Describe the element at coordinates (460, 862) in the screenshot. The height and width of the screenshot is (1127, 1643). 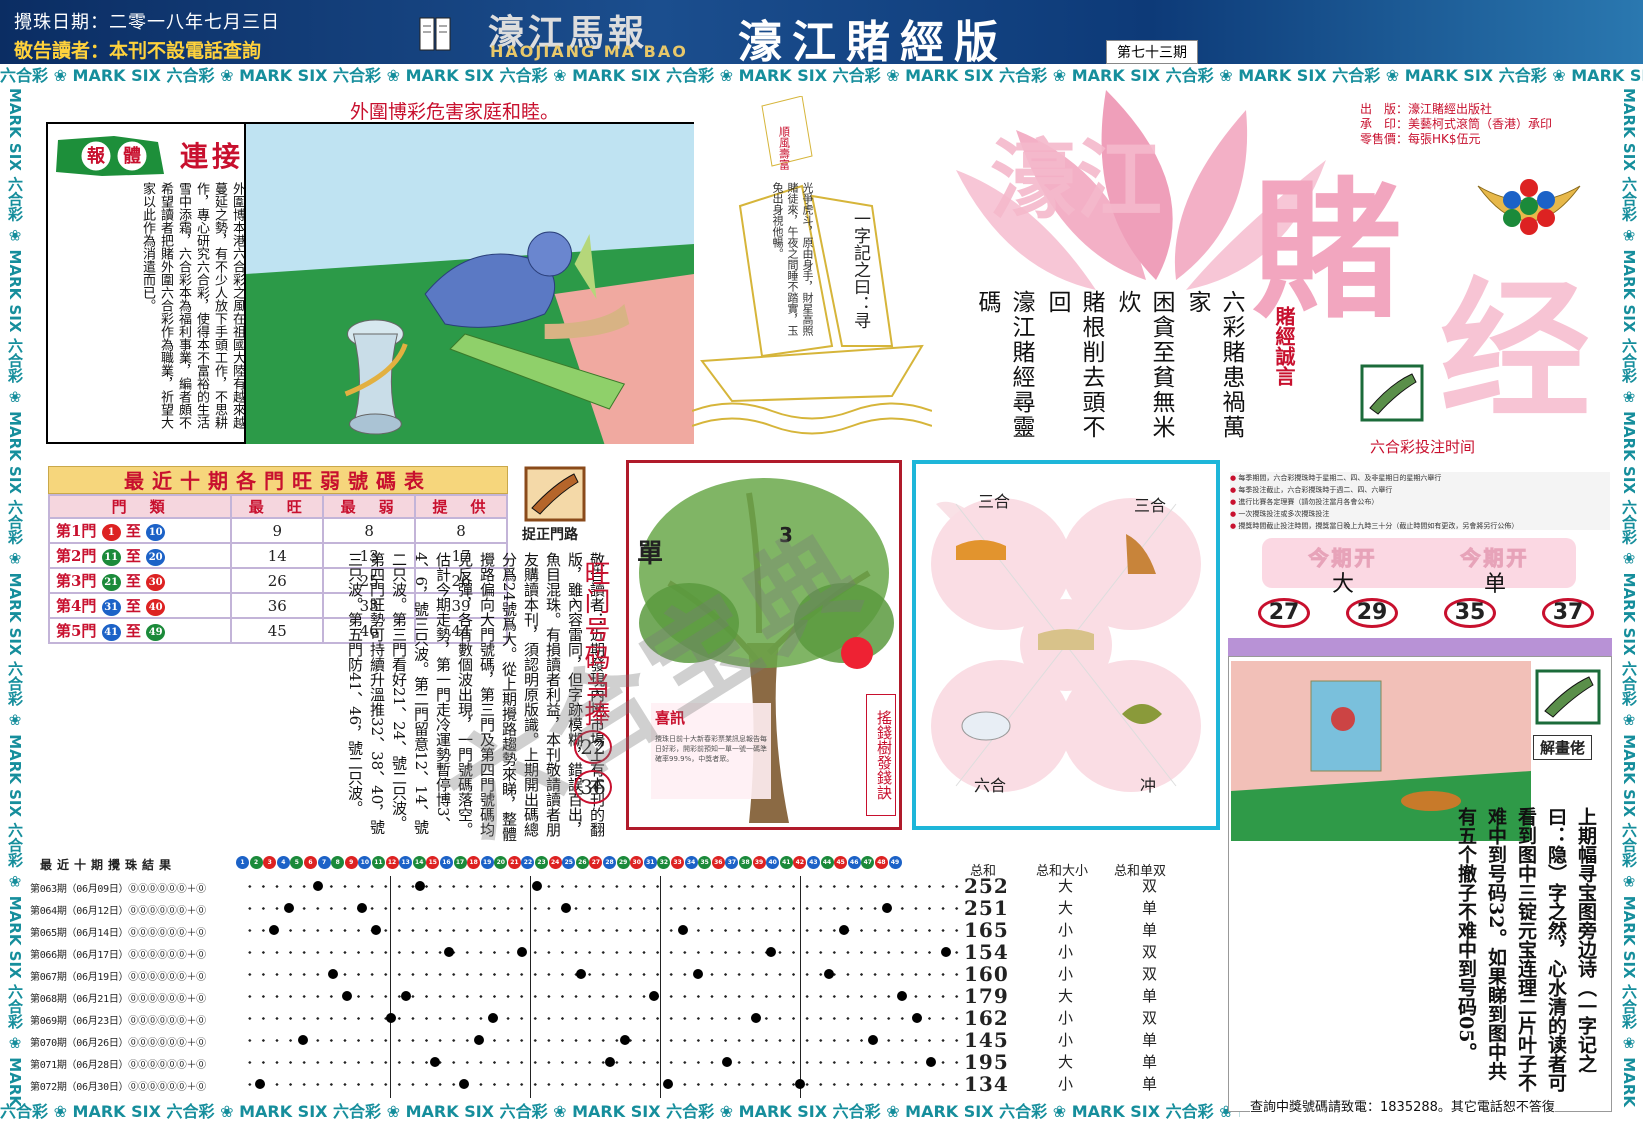
I see `number-ball: 17` at that location.